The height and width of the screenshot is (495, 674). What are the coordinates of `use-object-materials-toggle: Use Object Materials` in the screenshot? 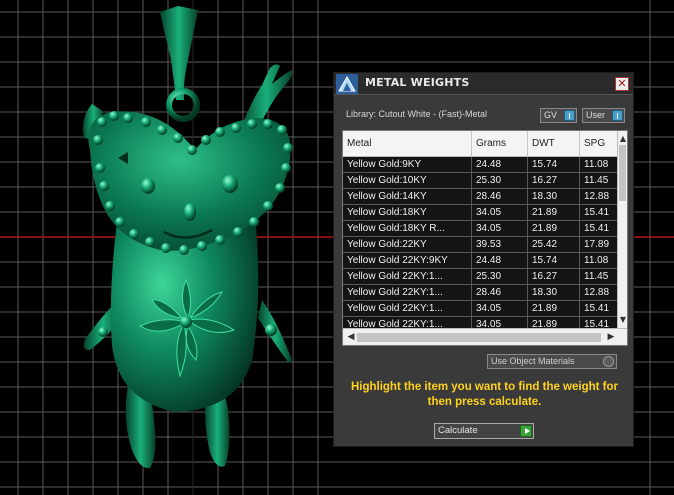 It's located at (552, 361).